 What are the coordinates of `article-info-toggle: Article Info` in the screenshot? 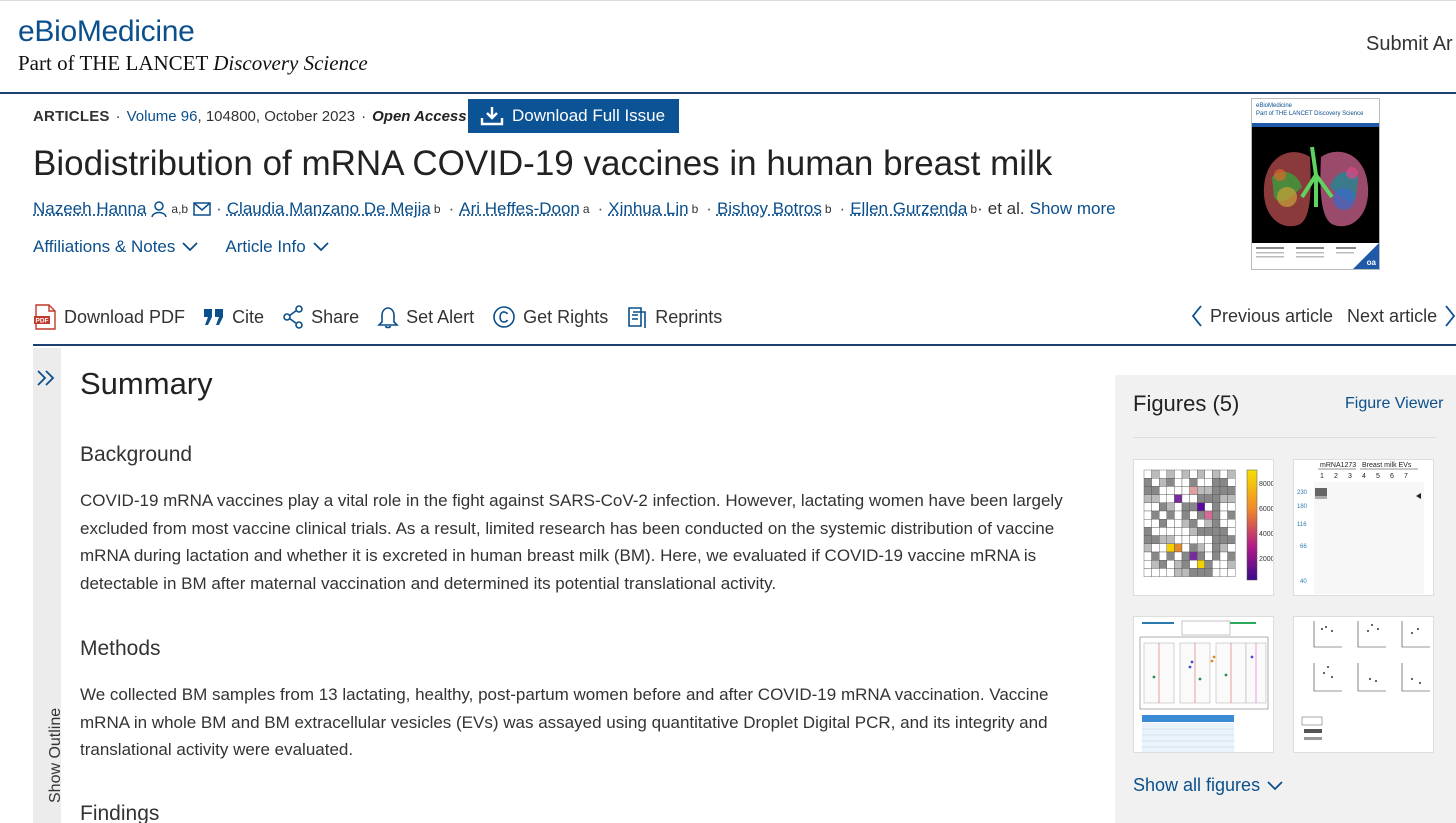 It's located at (277, 247).